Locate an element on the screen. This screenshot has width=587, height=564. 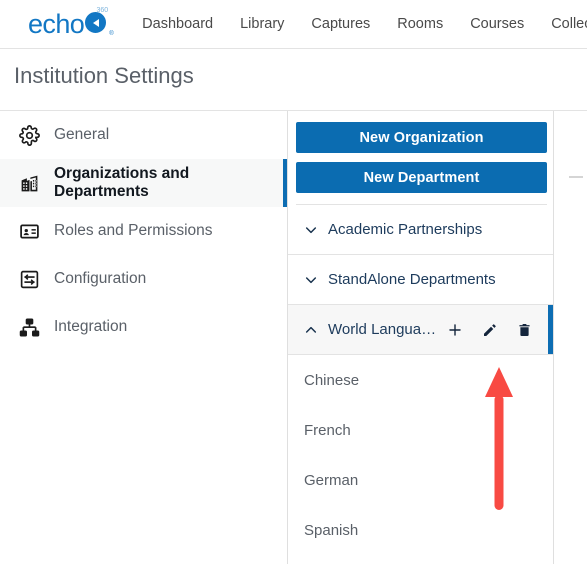
sidebar-item-organizations-and-departments-label: Organizations and Departments is located at coordinates (122, 182).